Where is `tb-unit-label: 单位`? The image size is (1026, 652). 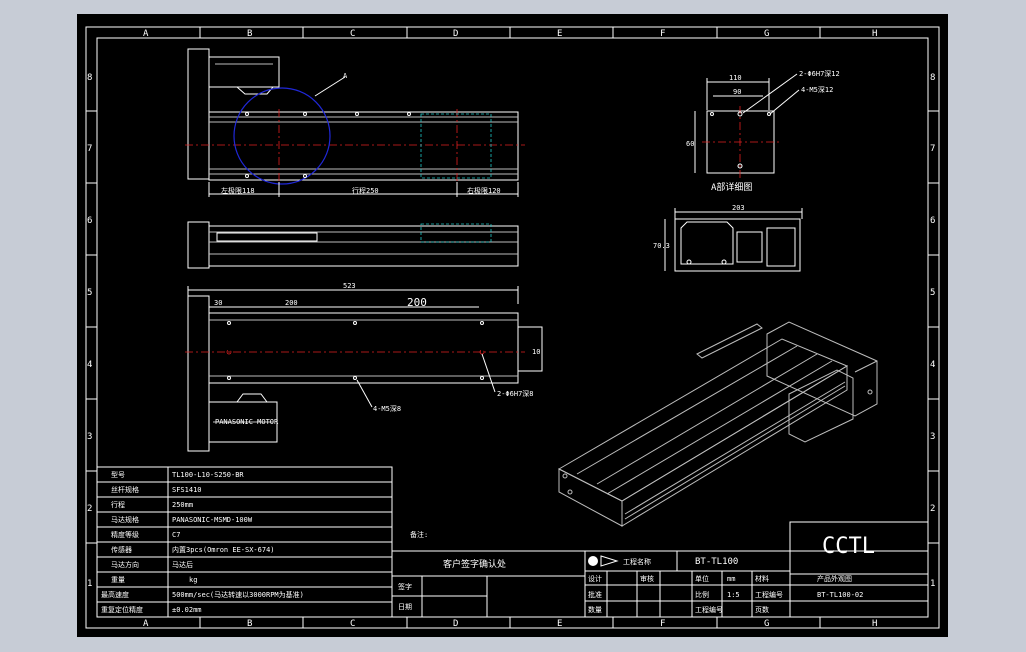 tb-unit-label: 单位 is located at coordinates (702, 578).